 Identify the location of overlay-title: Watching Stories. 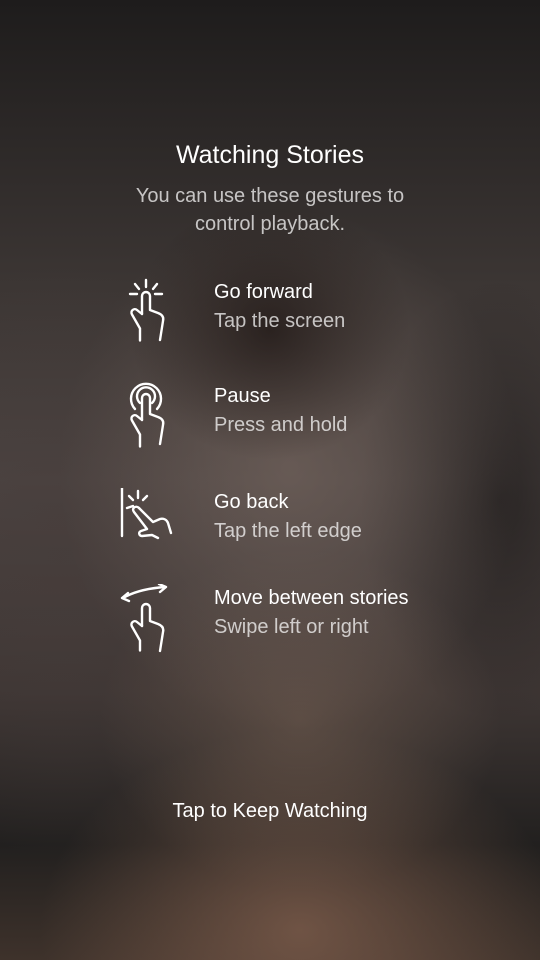
(270, 155).